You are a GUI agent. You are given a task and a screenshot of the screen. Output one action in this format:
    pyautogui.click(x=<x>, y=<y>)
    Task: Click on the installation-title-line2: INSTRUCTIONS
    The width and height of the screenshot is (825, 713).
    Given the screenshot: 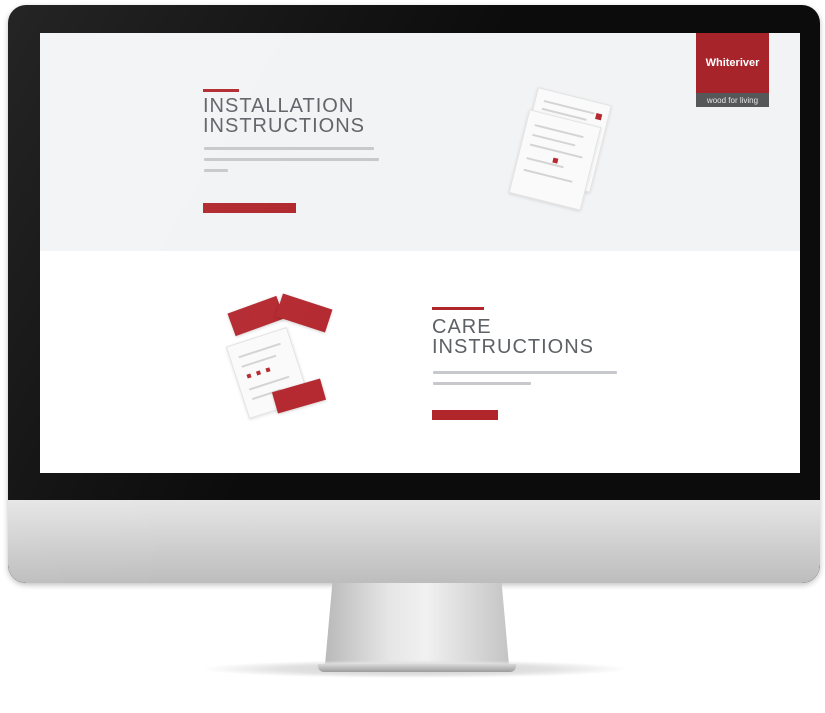 What is the action you would take?
    pyautogui.click(x=284, y=126)
    